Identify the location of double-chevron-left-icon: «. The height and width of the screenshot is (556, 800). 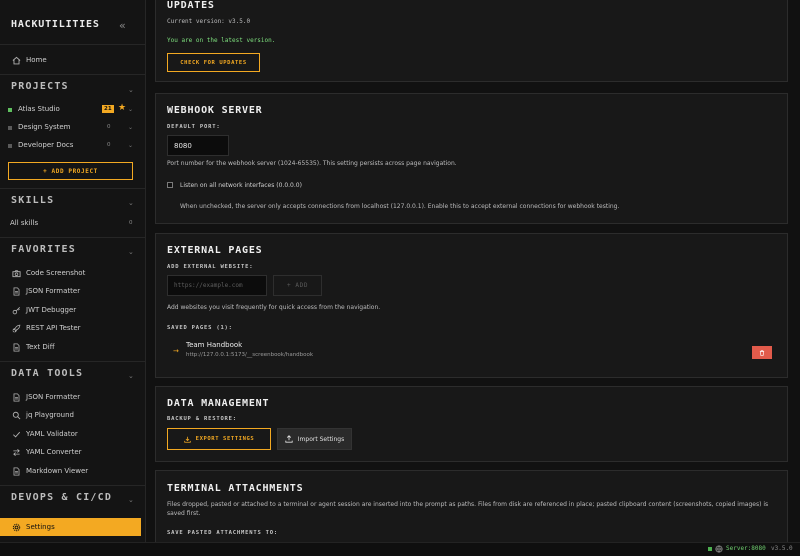
(122, 25).